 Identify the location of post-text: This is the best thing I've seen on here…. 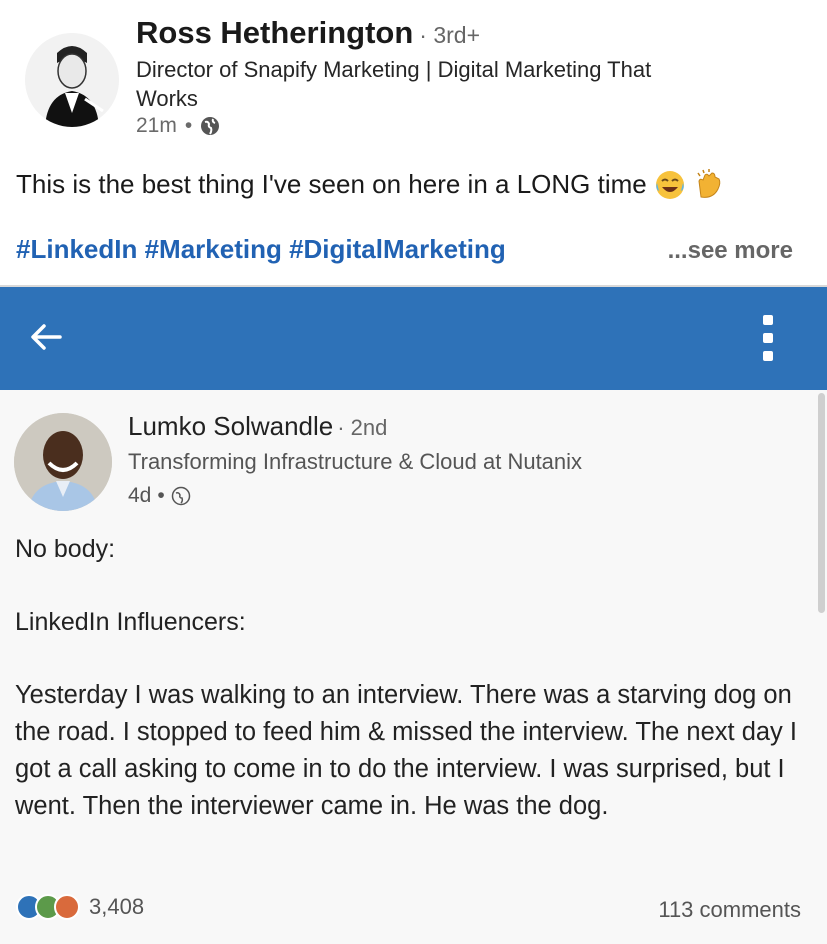
(371, 184).